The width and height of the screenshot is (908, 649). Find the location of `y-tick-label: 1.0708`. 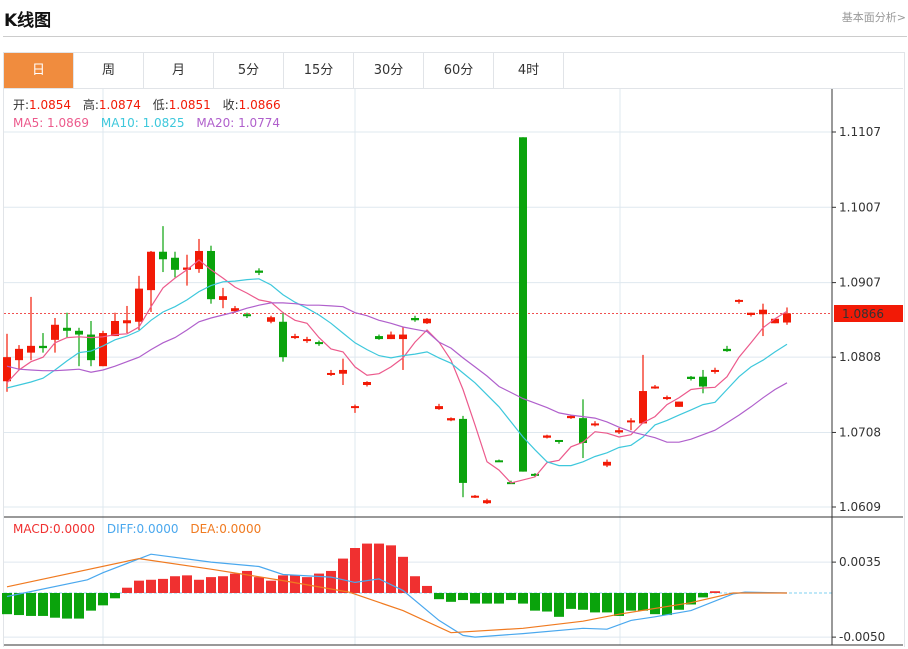

y-tick-label: 1.0708 is located at coordinates (860, 432).